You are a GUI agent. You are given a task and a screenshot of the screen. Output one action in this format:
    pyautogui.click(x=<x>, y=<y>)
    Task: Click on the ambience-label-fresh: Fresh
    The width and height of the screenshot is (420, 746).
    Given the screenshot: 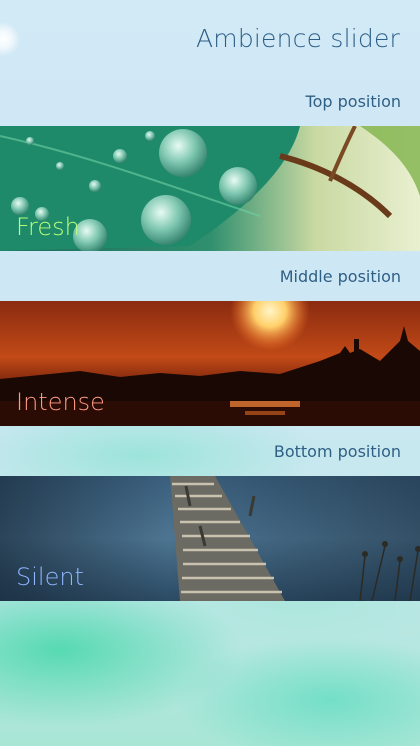 What is the action you would take?
    pyautogui.click(x=48, y=227)
    